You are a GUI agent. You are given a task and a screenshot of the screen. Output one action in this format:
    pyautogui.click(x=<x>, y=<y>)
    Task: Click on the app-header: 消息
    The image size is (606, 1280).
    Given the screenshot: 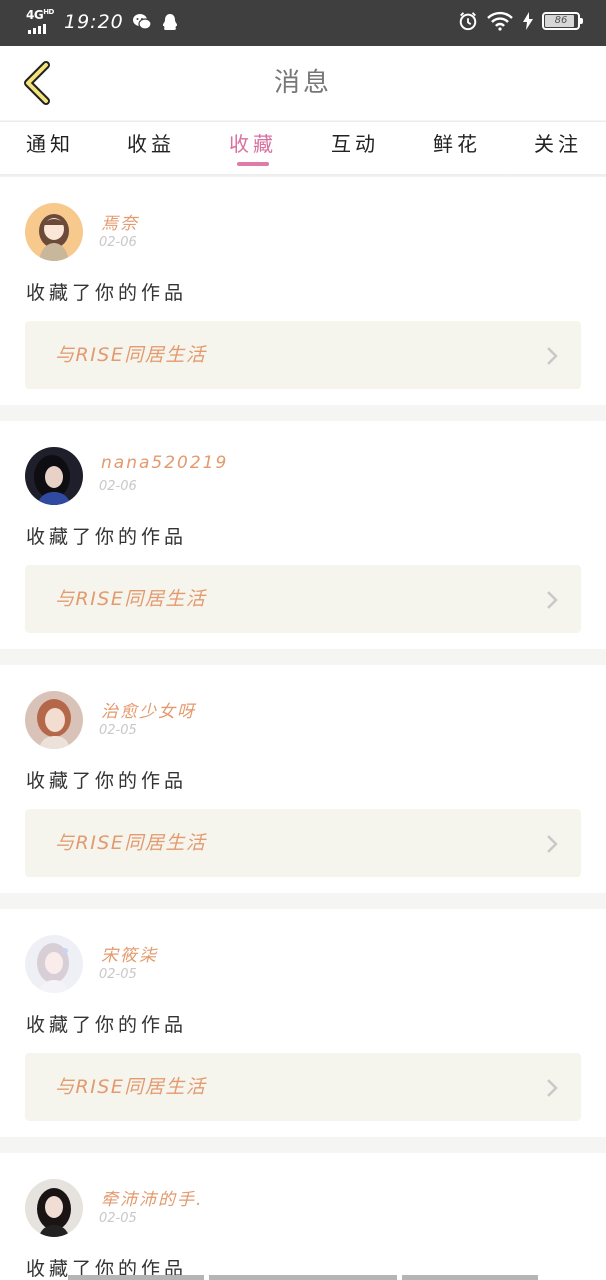 What is the action you would take?
    pyautogui.click(x=303, y=83)
    